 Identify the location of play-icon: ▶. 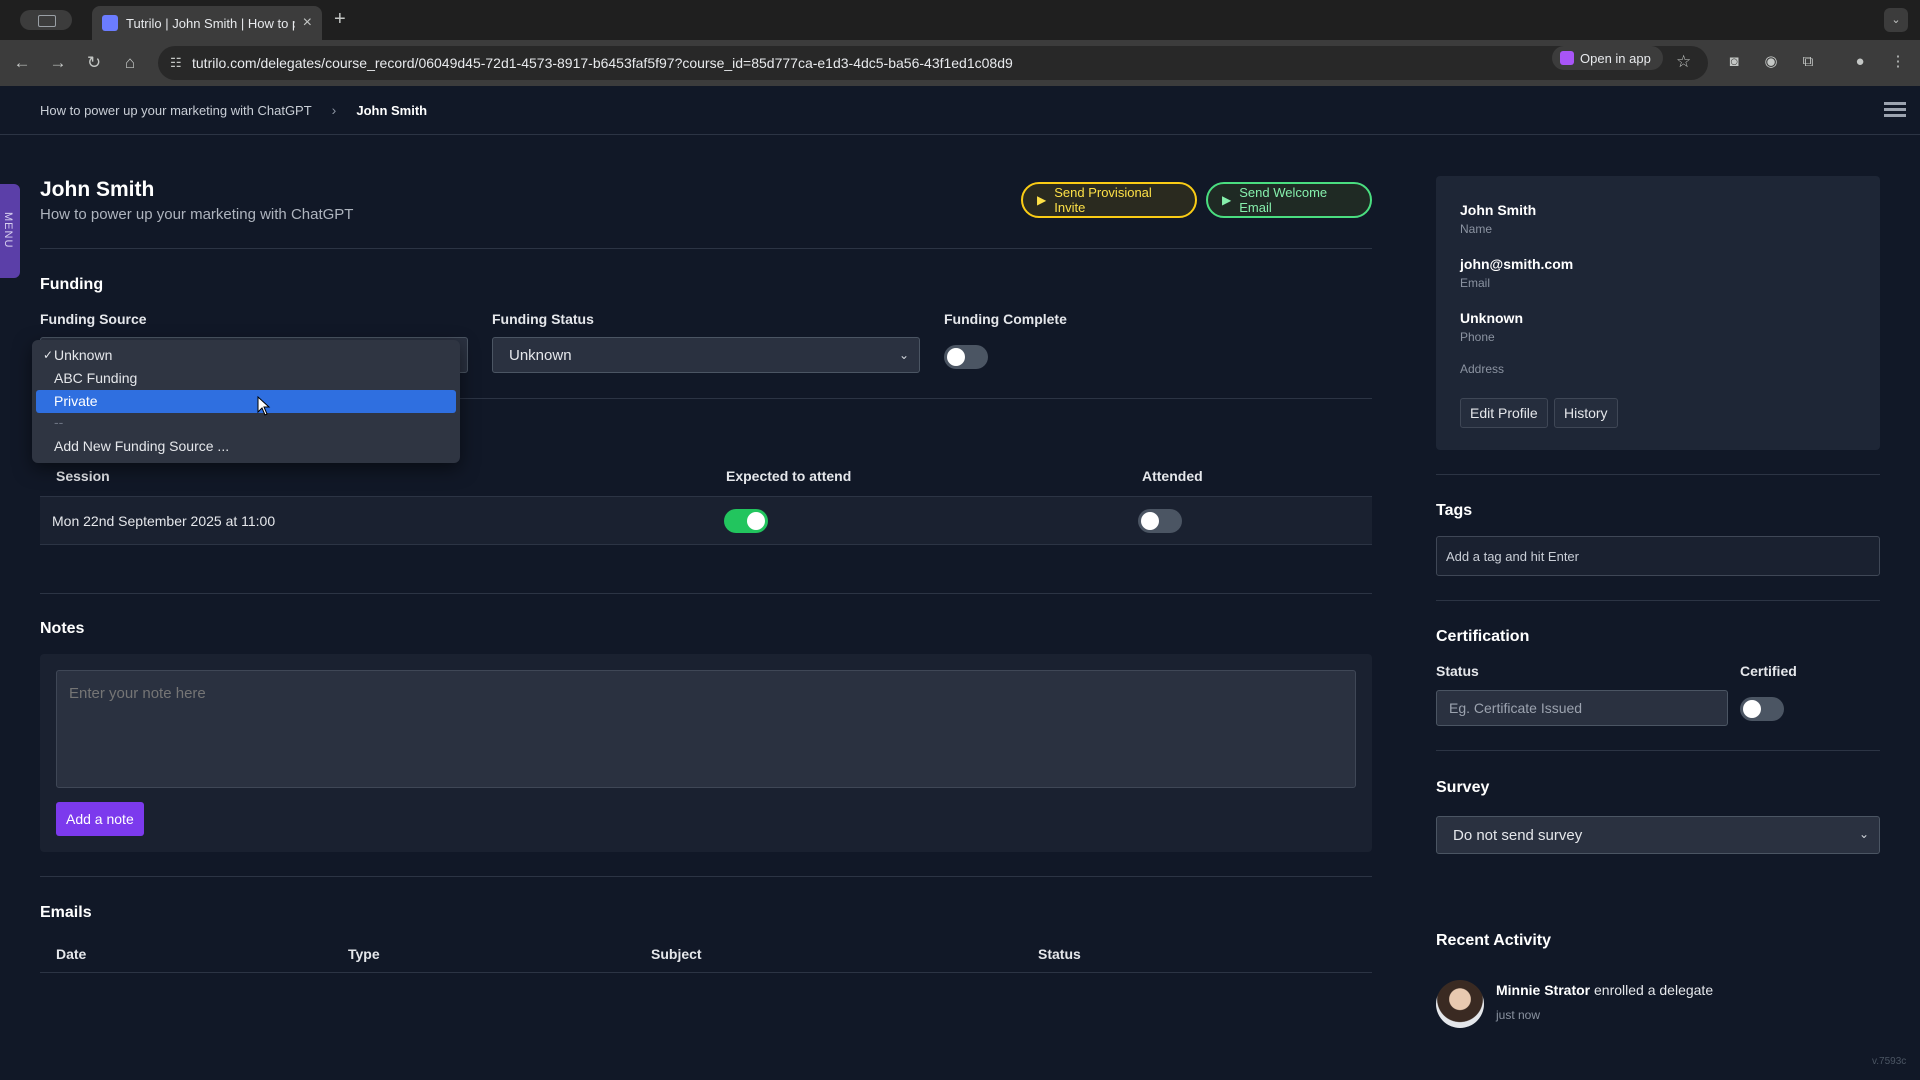
(1042, 200).